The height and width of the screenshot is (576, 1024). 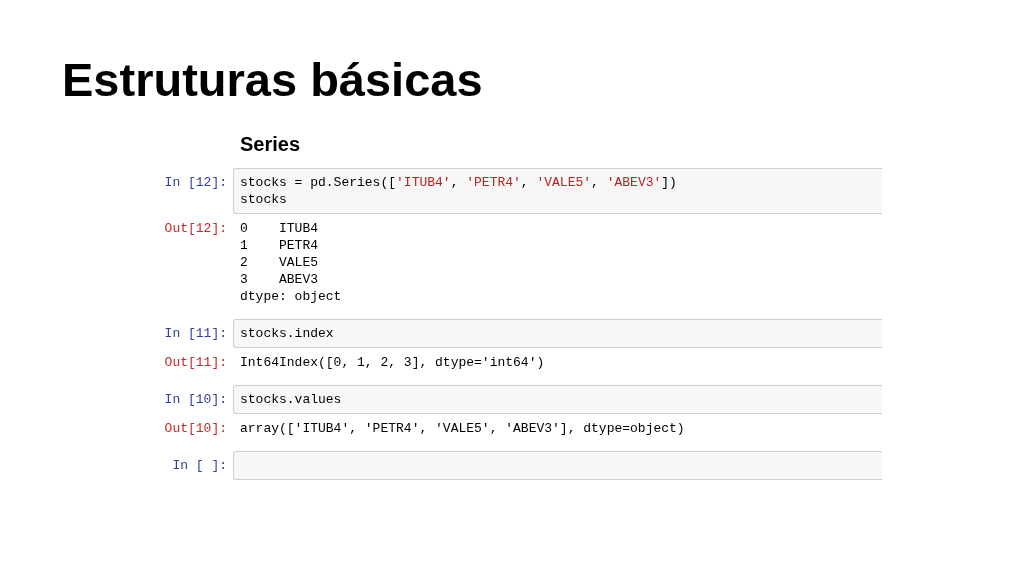 I want to click on output-prompt: Out[11]:, so click(x=195, y=362).